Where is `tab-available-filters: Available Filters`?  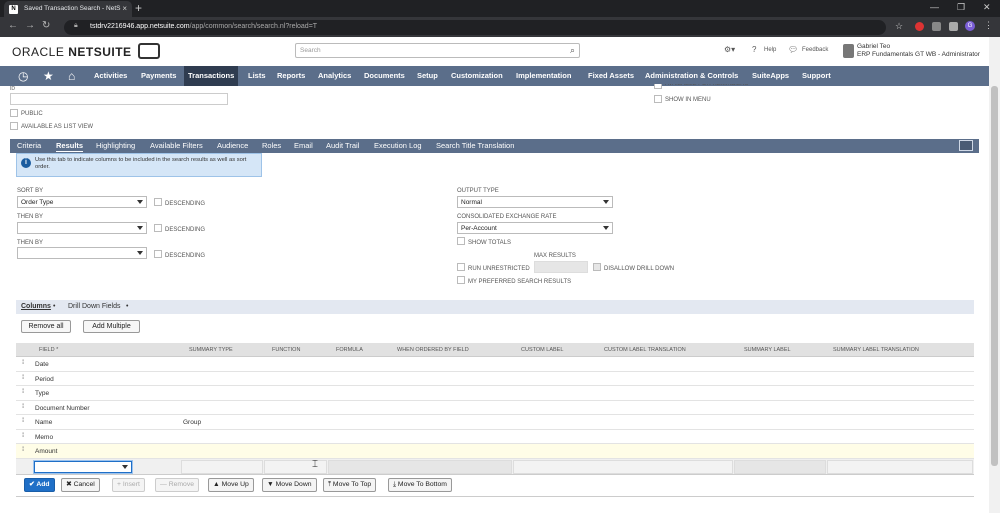
tab-available-filters: Available Filters is located at coordinates (176, 145).